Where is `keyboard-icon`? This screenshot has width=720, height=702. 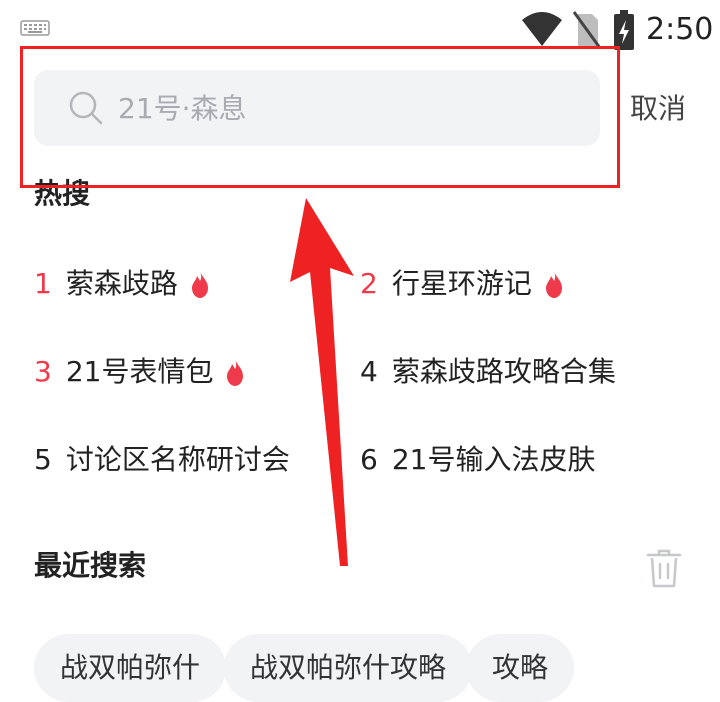
keyboard-icon is located at coordinates (35, 28).